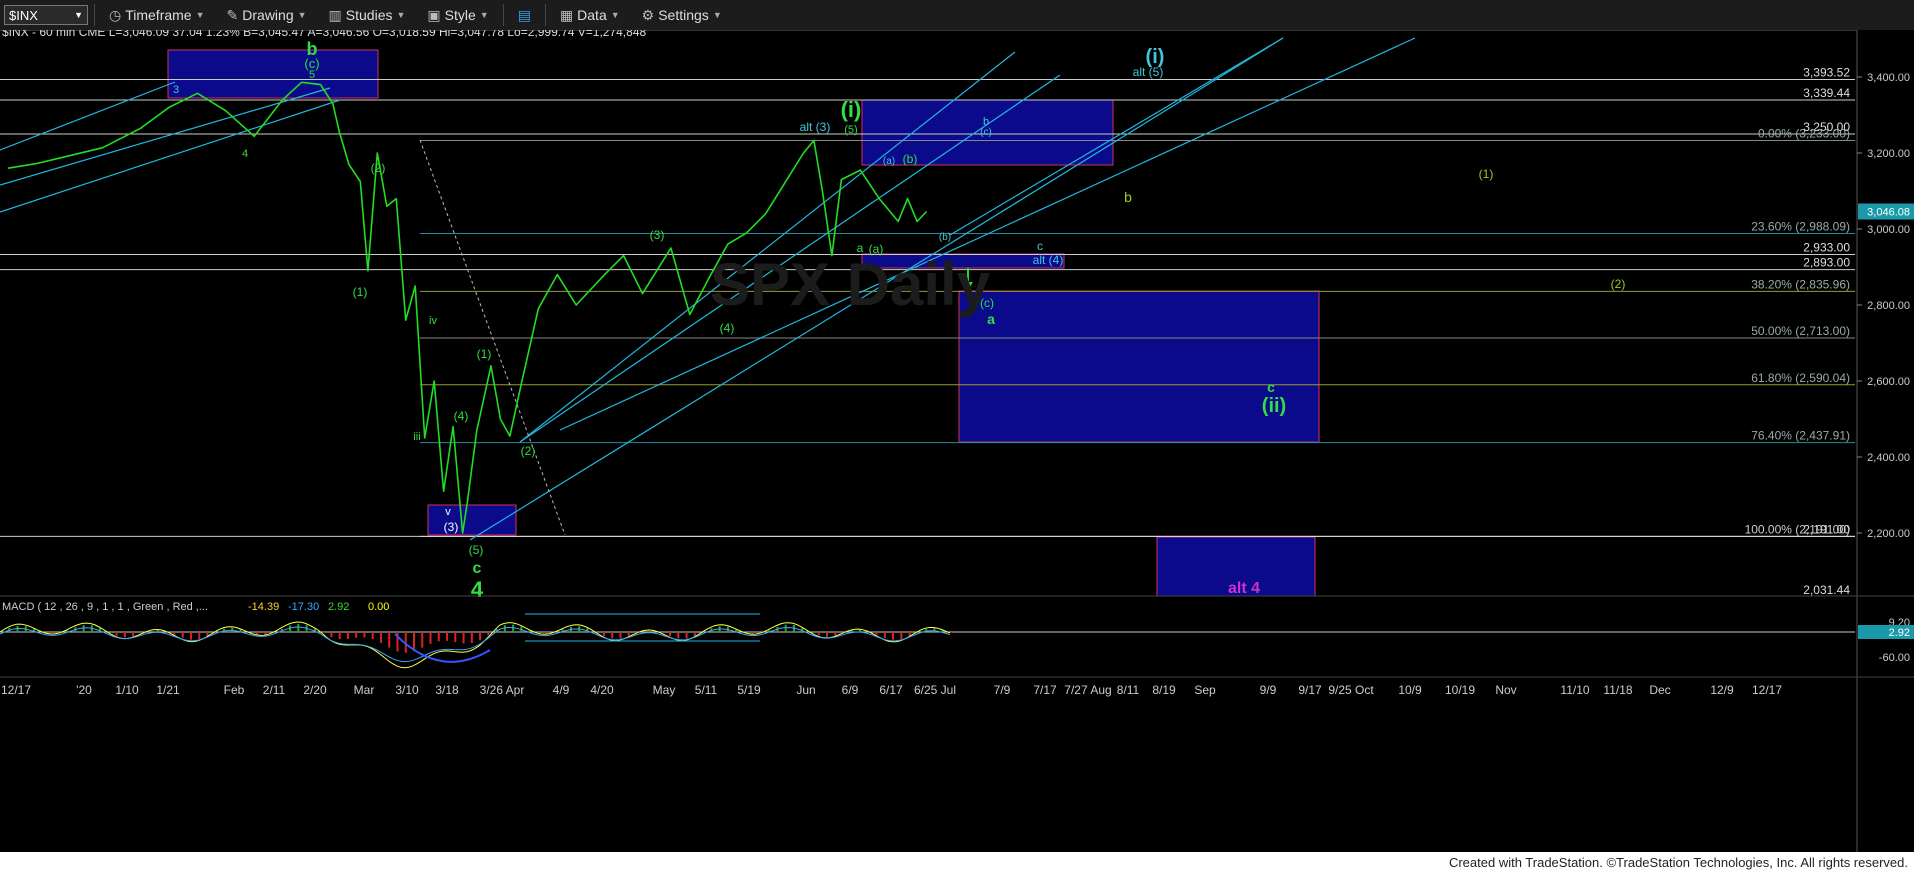 The width and height of the screenshot is (1914, 873). What do you see at coordinates (378, 607) in the screenshot?
I see `macd-value: 0.00` at bounding box center [378, 607].